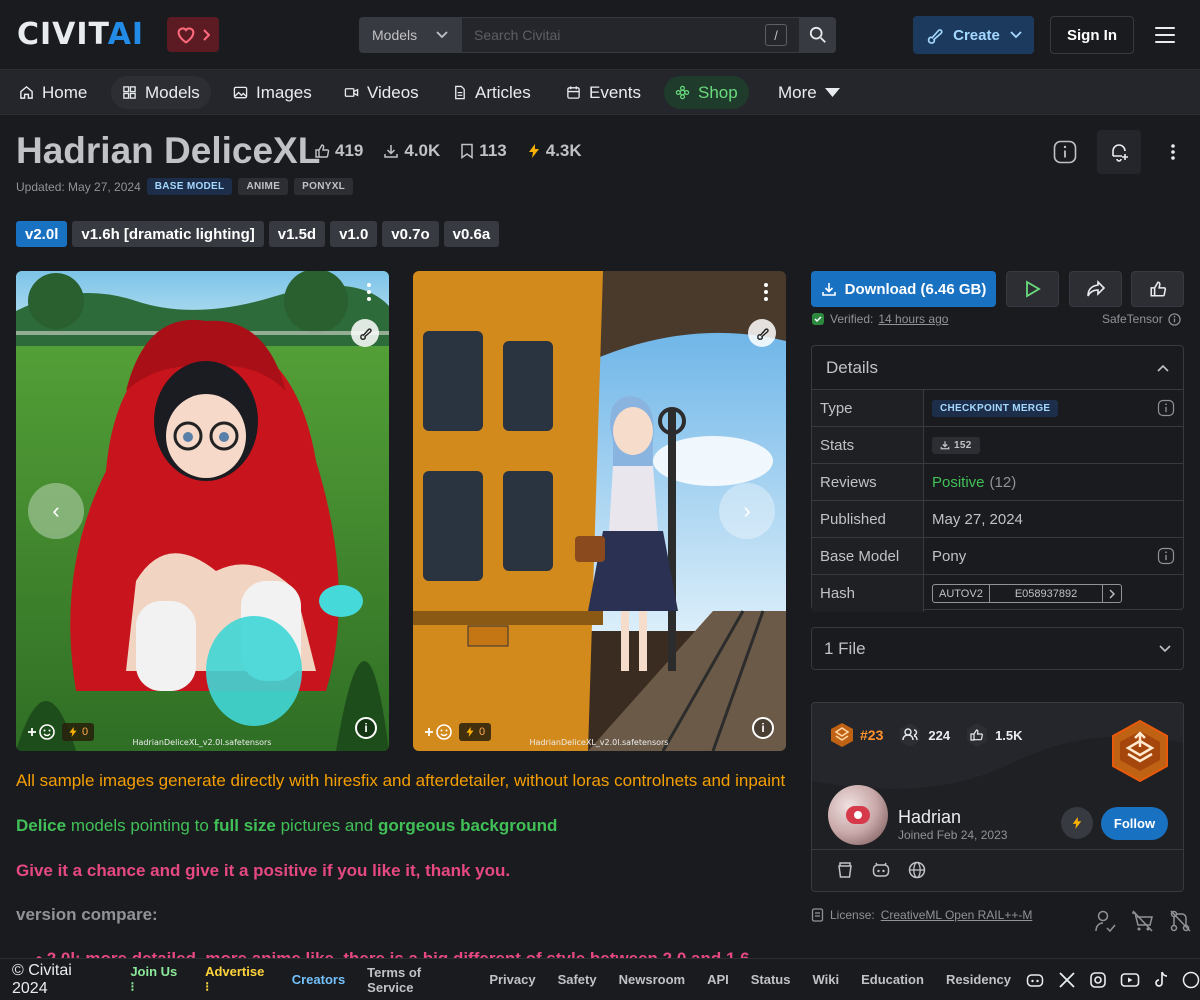 The image size is (1200, 1000). I want to click on footer-link-wiki: Wiki, so click(825, 979).